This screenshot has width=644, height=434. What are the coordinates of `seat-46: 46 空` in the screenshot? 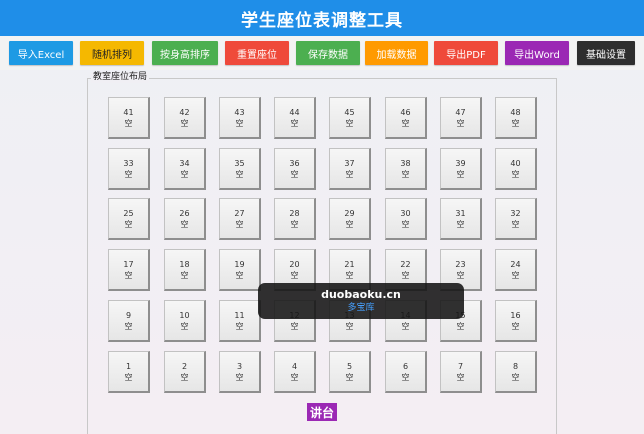 It's located at (406, 118).